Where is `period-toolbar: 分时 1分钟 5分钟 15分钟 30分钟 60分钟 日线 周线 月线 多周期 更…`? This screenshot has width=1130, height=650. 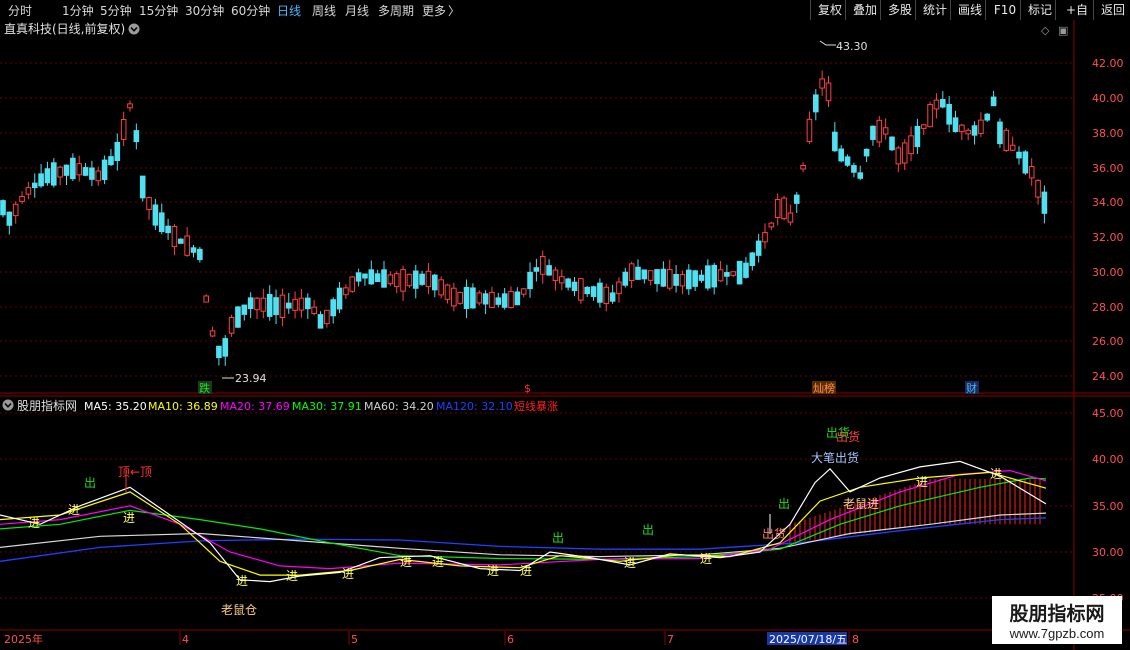 period-toolbar: 分时 1分钟 5分钟 15分钟 30分钟 60分钟 日线 周线 月线 多周期 更… is located at coordinates (565, 18).